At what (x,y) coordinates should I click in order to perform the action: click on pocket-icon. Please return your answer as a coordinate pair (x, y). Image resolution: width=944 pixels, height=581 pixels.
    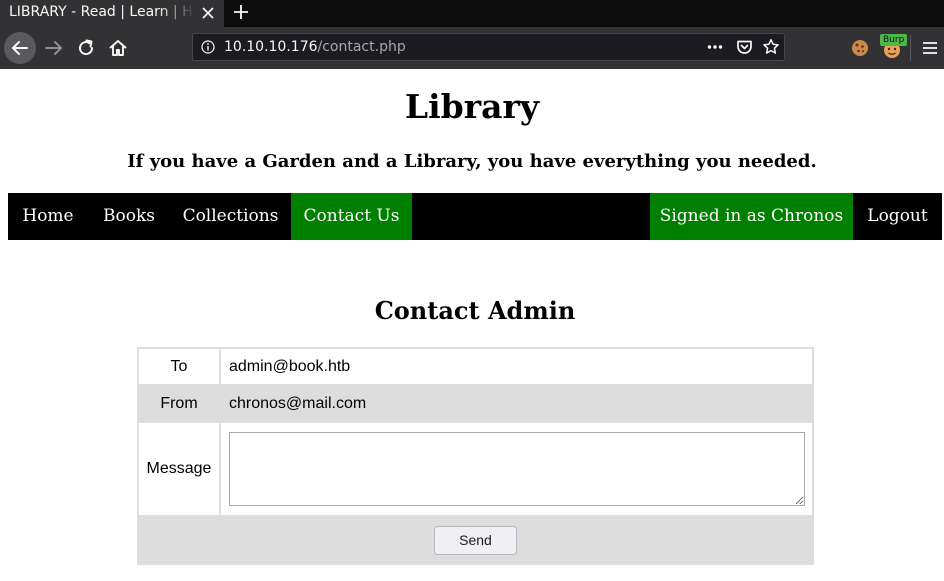
    Looking at the image, I should click on (744, 47).